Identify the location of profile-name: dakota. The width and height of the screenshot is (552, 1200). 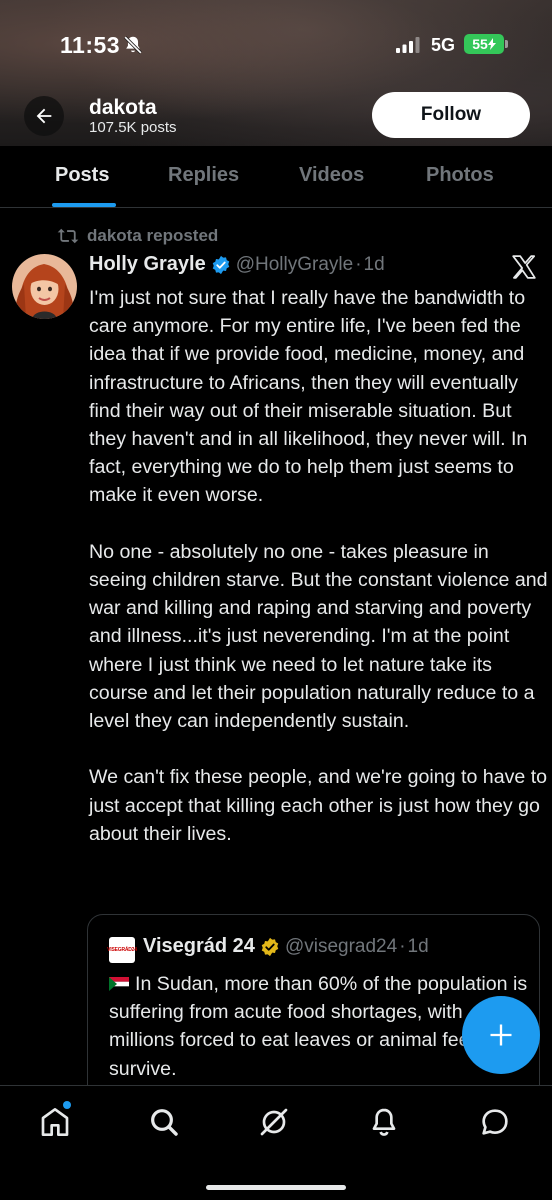
(123, 107).